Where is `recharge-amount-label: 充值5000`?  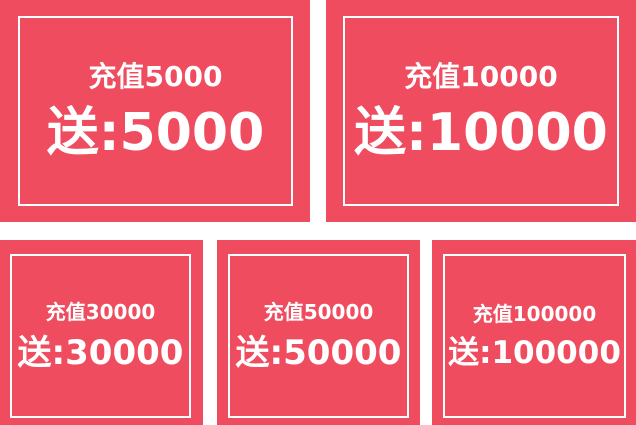 recharge-amount-label: 充值5000 is located at coordinates (155, 76).